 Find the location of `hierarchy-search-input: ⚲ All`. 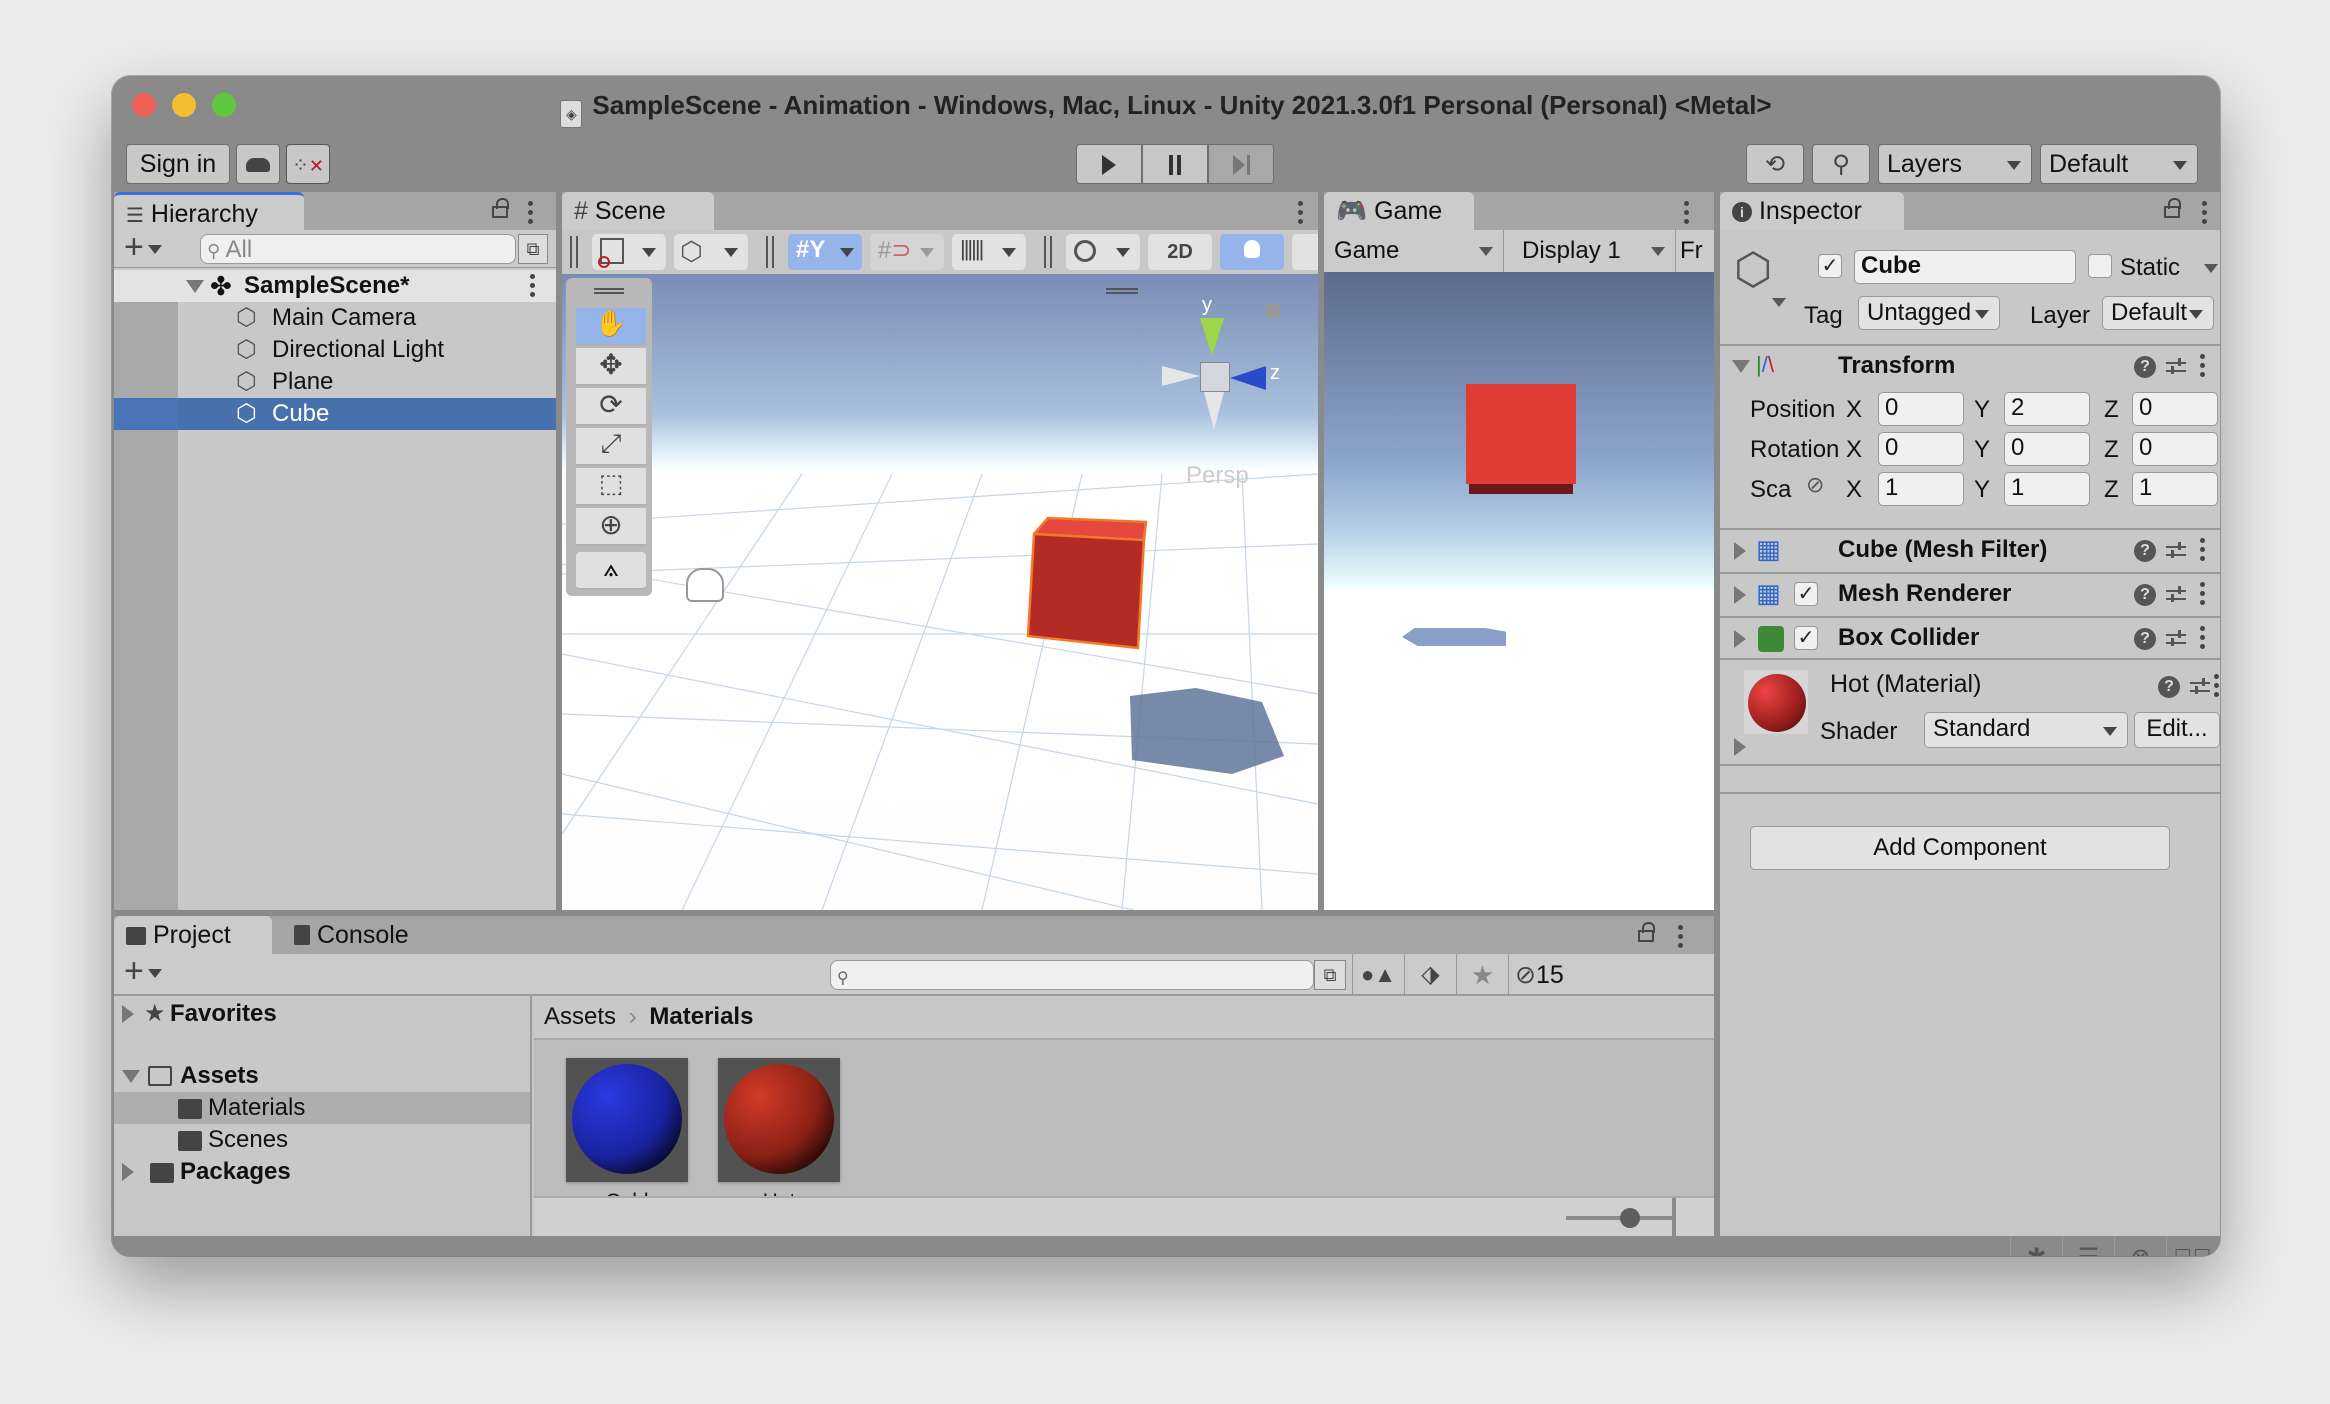

hierarchy-search-input: ⚲ All is located at coordinates (358, 249).